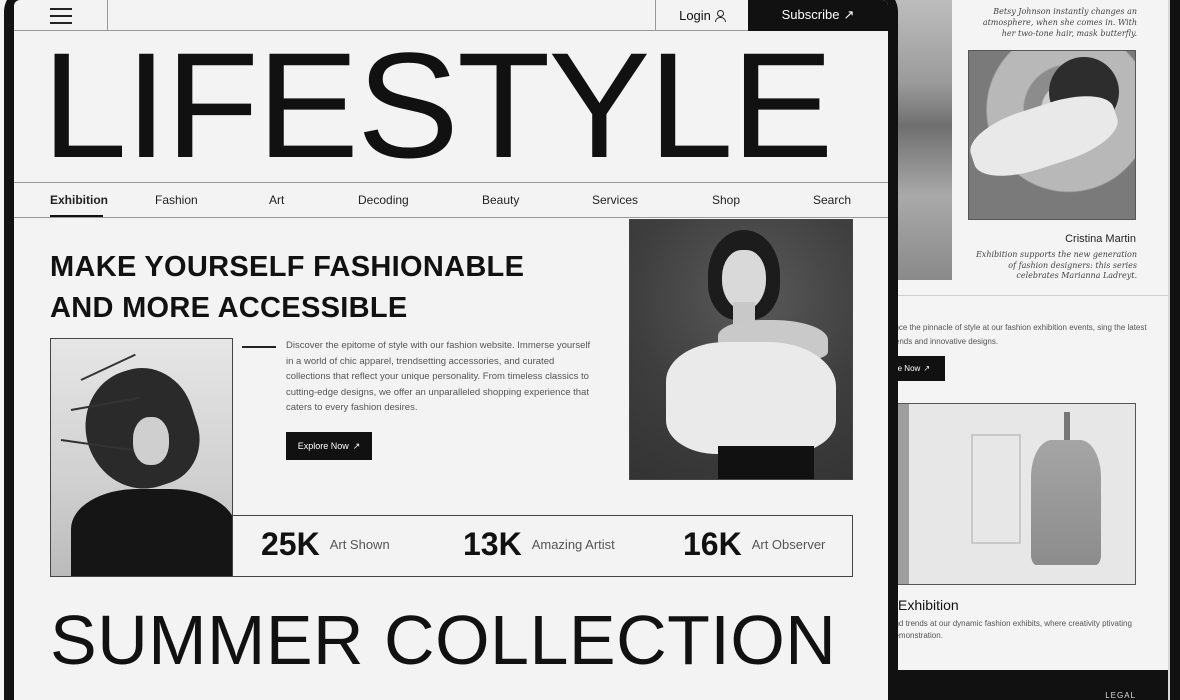 This screenshot has width=1180, height=700. I want to click on stat-value: 13K, so click(492, 544).